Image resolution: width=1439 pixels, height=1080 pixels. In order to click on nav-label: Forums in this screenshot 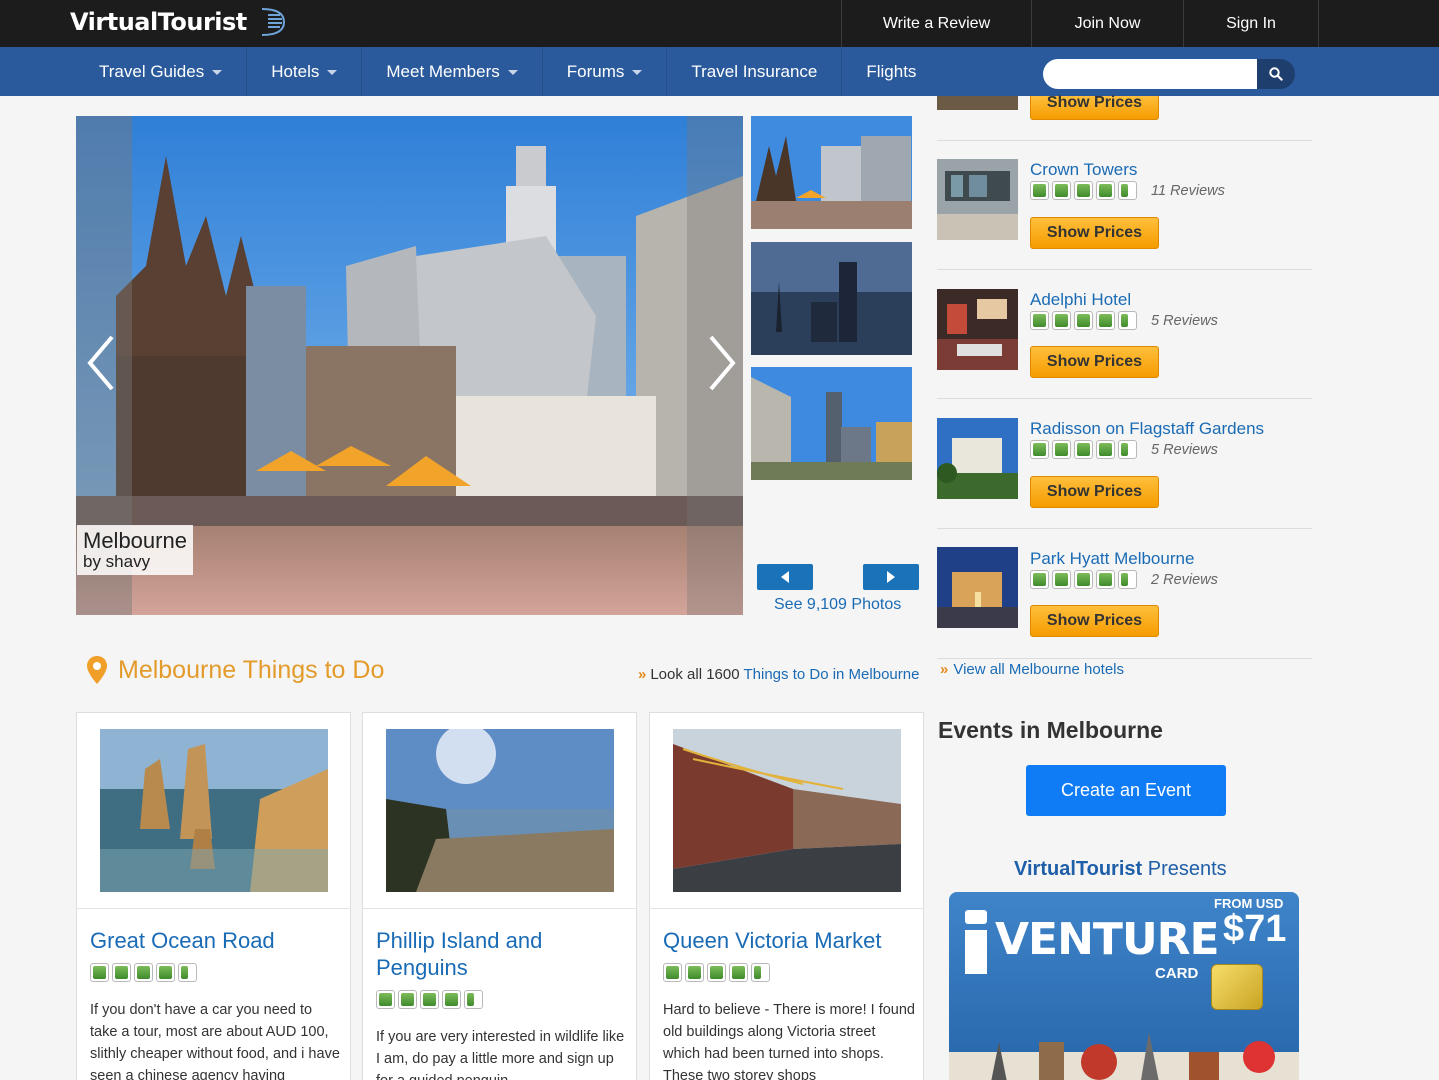, I will do `click(595, 71)`.